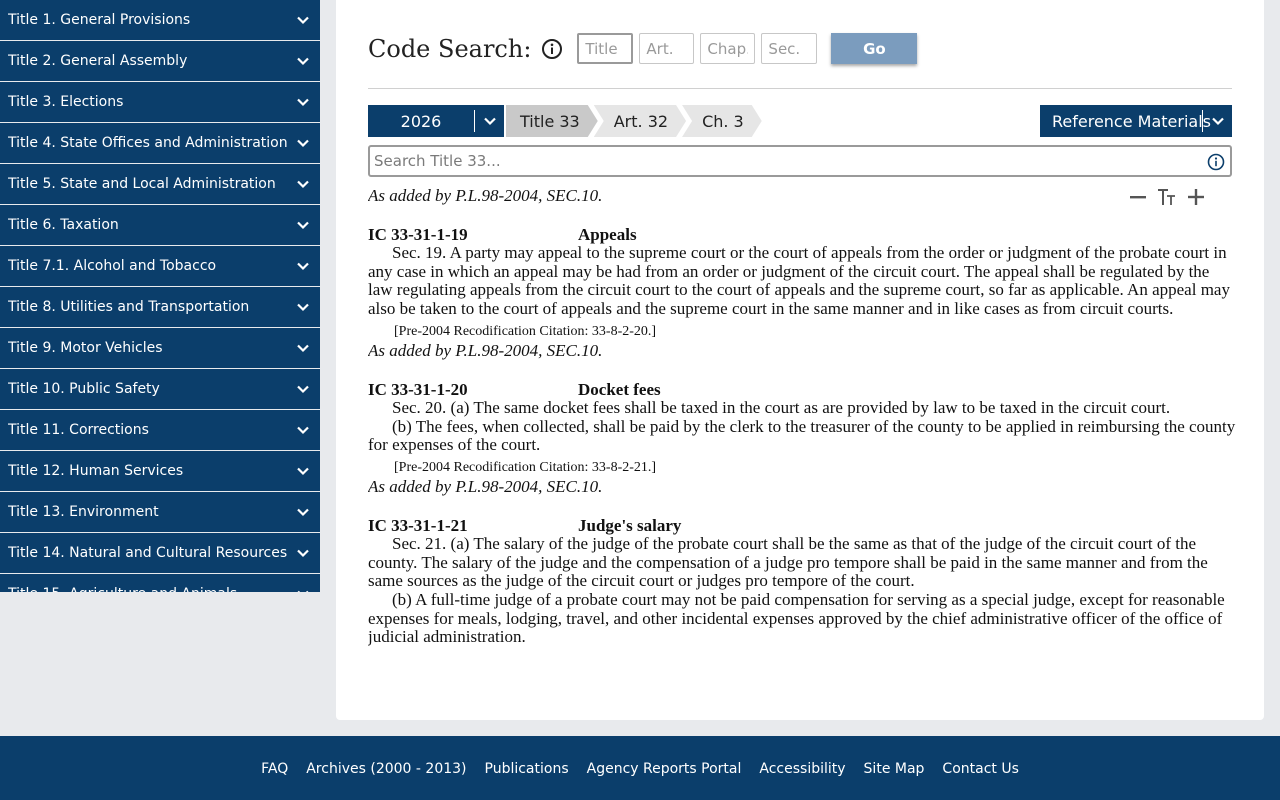  What do you see at coordinates (160, 102) in the screenshot?
I see `sidebar-item: Title 3. Elections` at bounding box center [160, 102].